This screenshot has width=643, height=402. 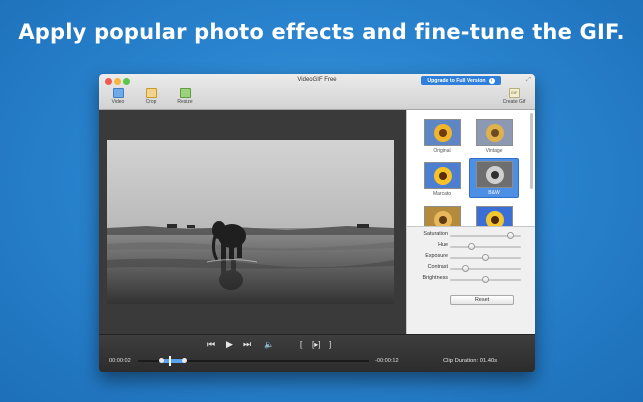 I want to click on resize-tool-button: Resize, so click(x=185, y=96).